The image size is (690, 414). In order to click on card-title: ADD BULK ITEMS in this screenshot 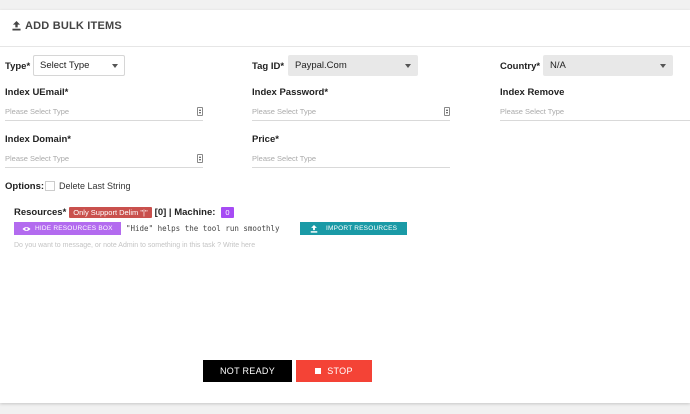, I will do `click(67, 26)`.